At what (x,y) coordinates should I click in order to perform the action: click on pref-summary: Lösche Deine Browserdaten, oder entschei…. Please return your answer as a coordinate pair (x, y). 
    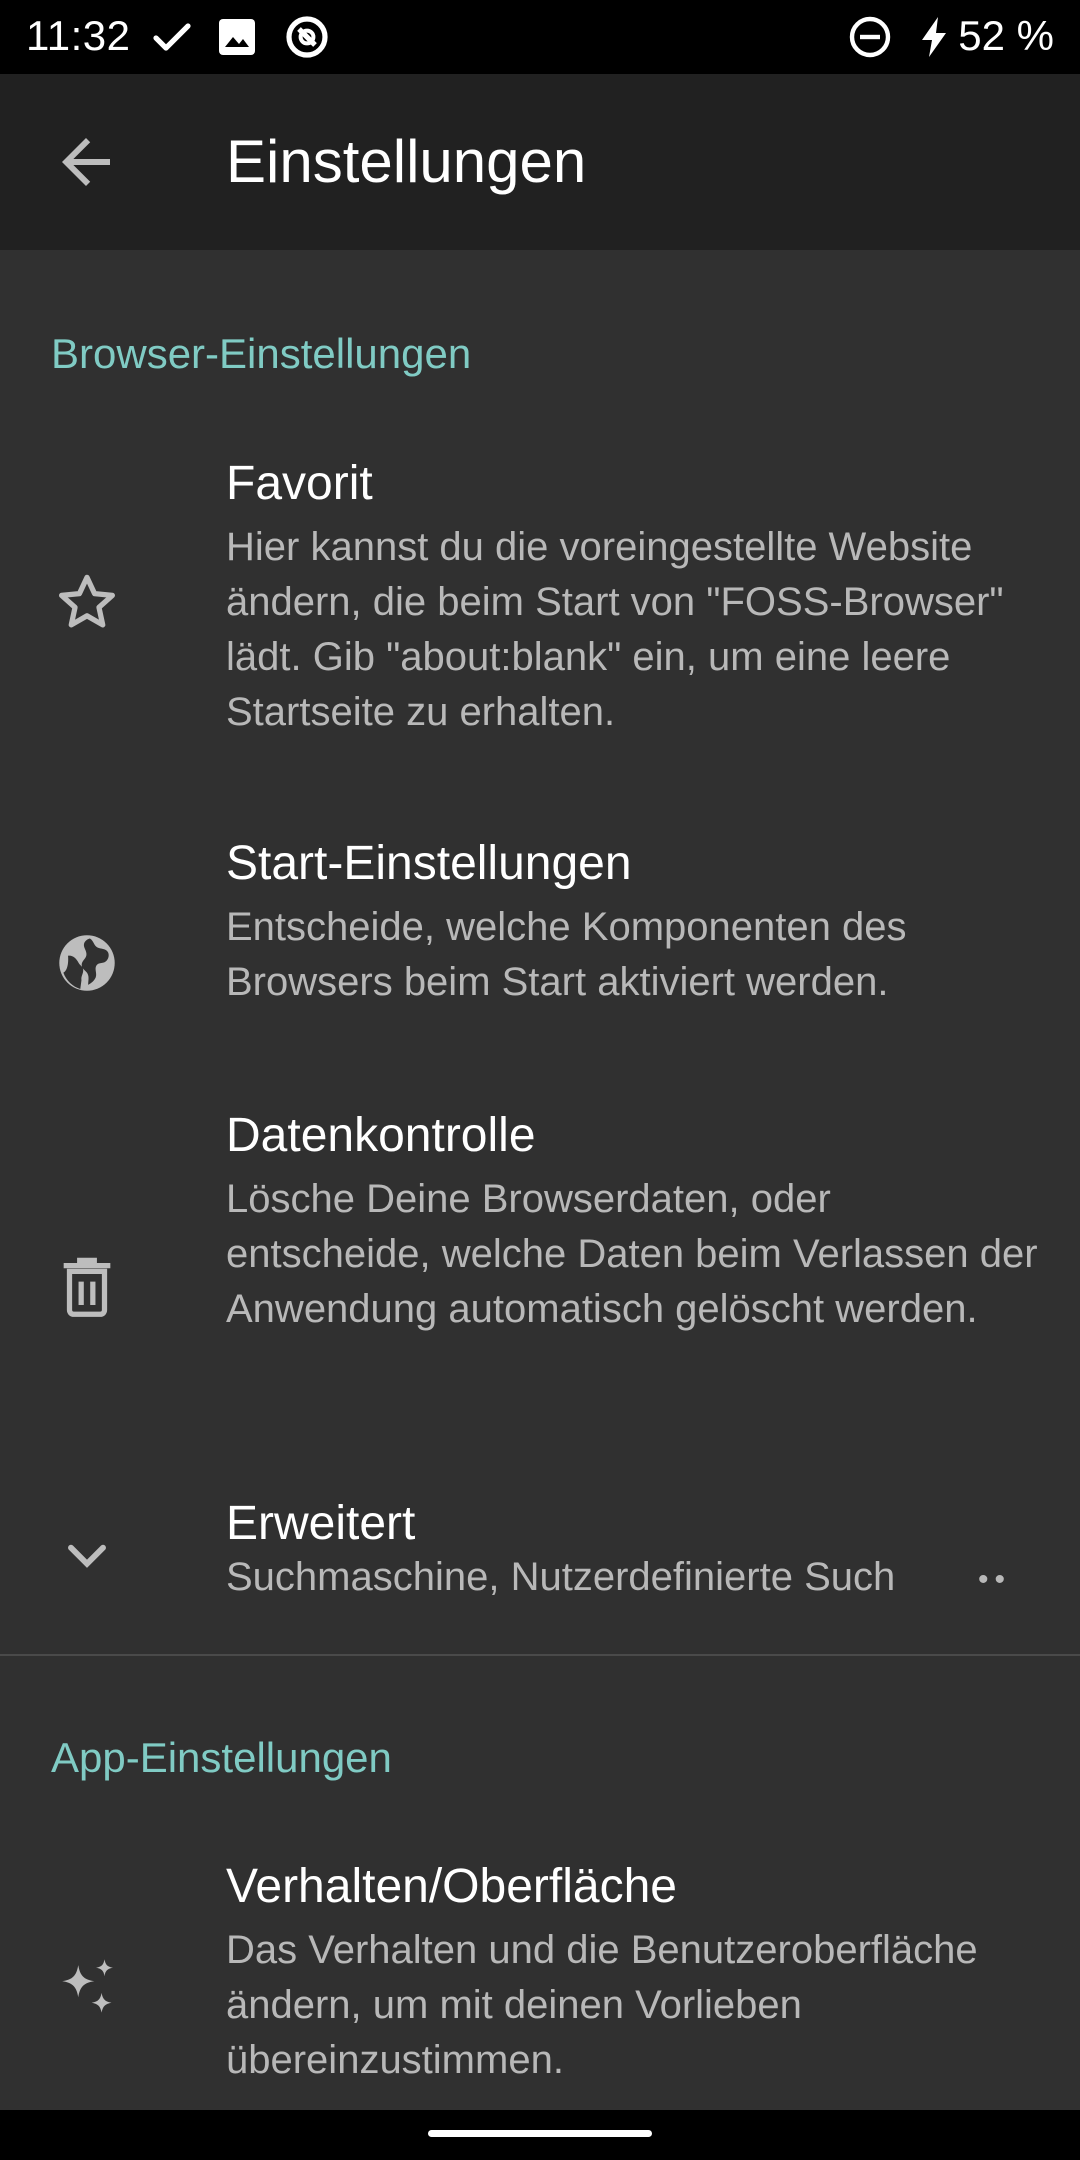
    Looking at the image, I should click on (632, 1254).